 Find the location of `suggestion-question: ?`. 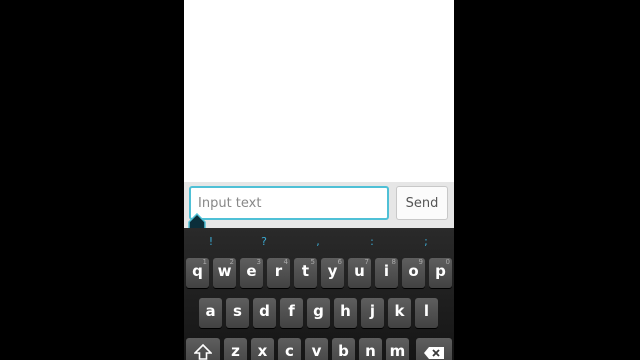

suggestion-question: ? is located at coordinates (264, 241).